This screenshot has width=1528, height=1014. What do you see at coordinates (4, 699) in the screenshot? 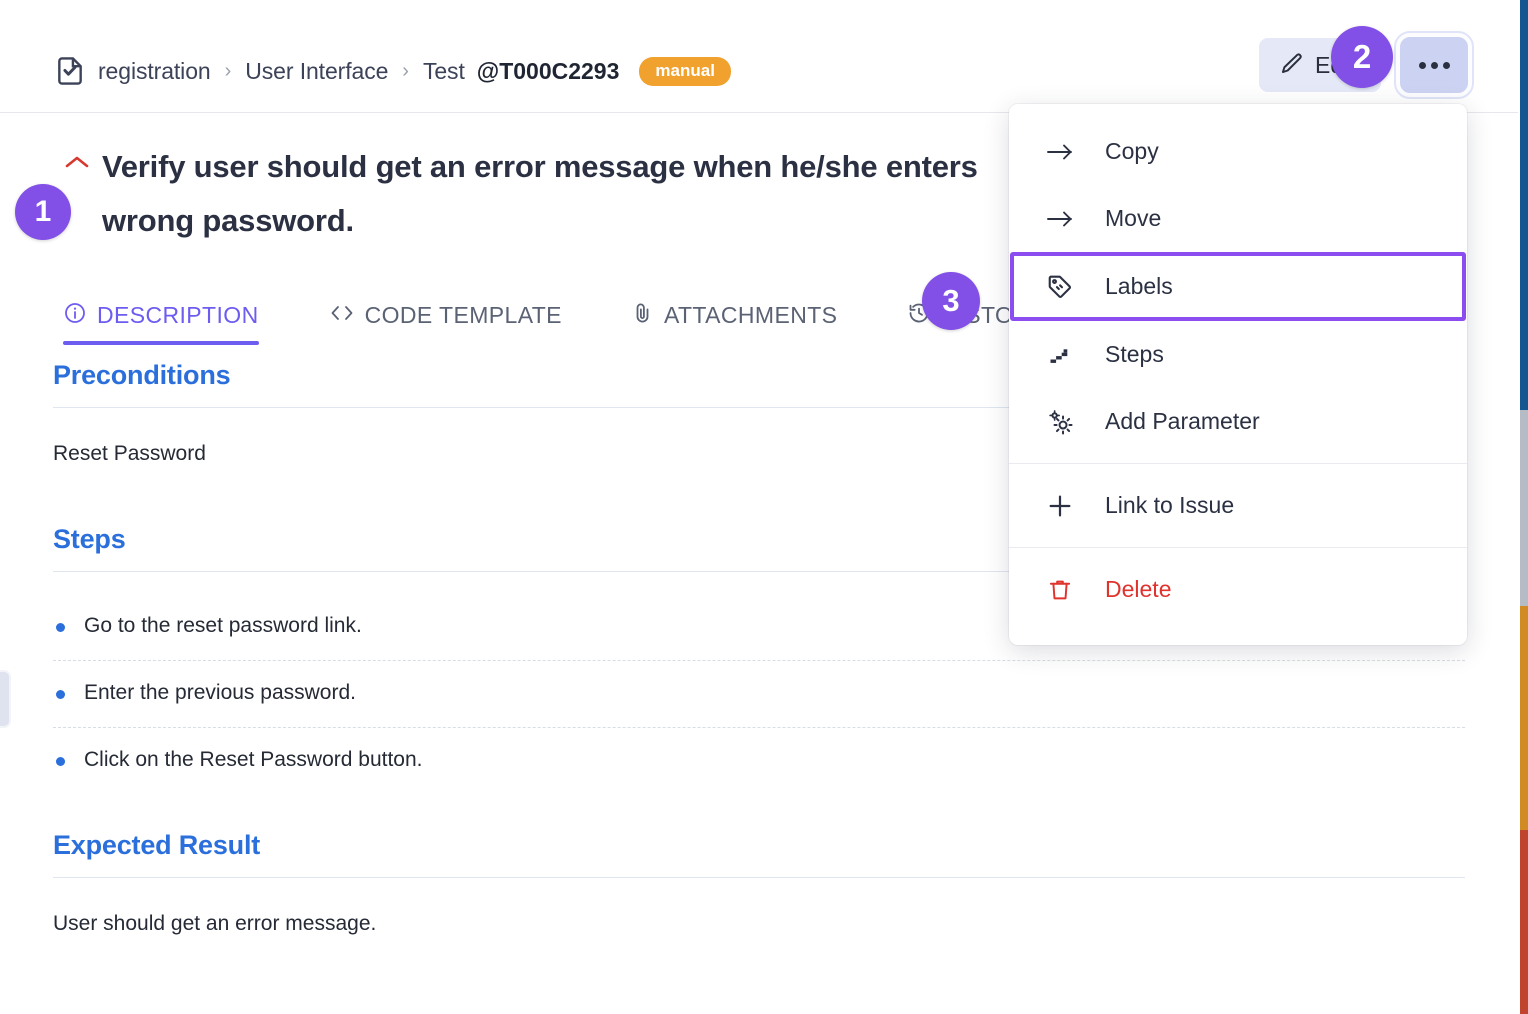
I see `panel-resize-handle` at bounding box center [4, 699].